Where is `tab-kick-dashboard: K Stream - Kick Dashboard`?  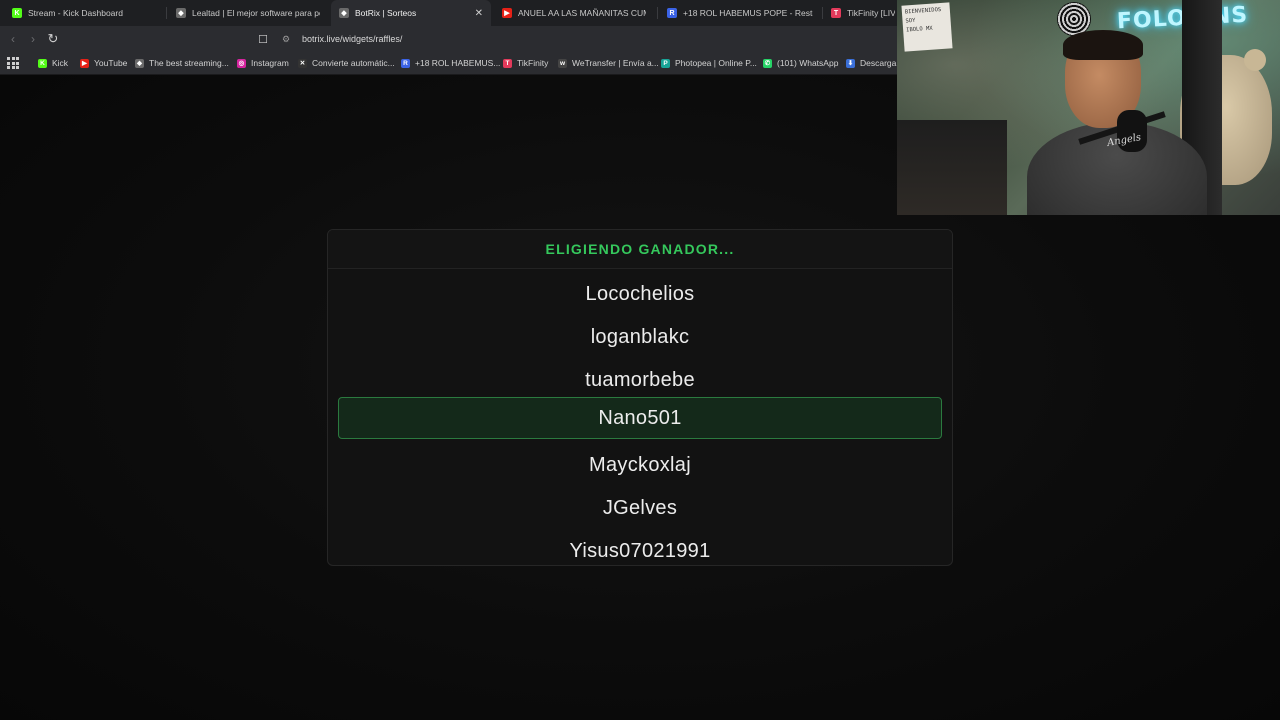
tab-kick-dashboard: K Stream - Kick Dashboard is located at coordinates (84, 13).